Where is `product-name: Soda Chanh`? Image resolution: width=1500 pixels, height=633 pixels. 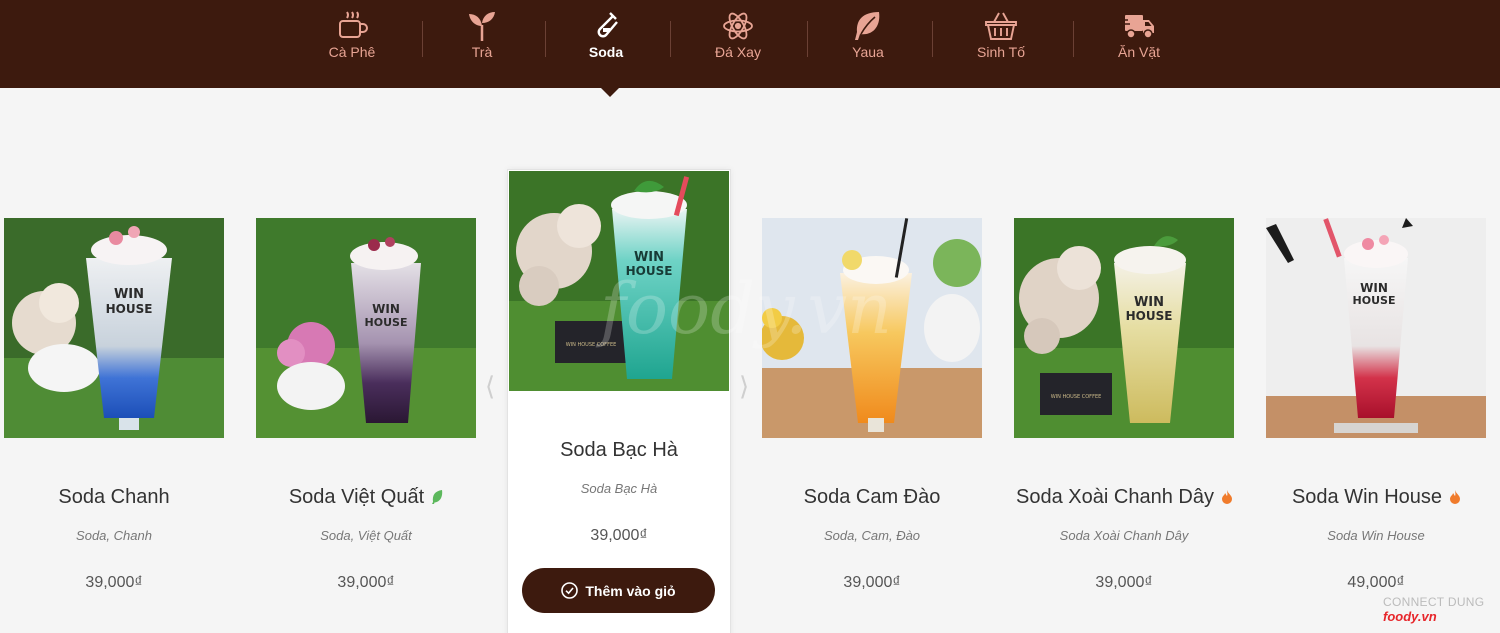
product-name: Soda Chanh is located at coordinates (119, 497).